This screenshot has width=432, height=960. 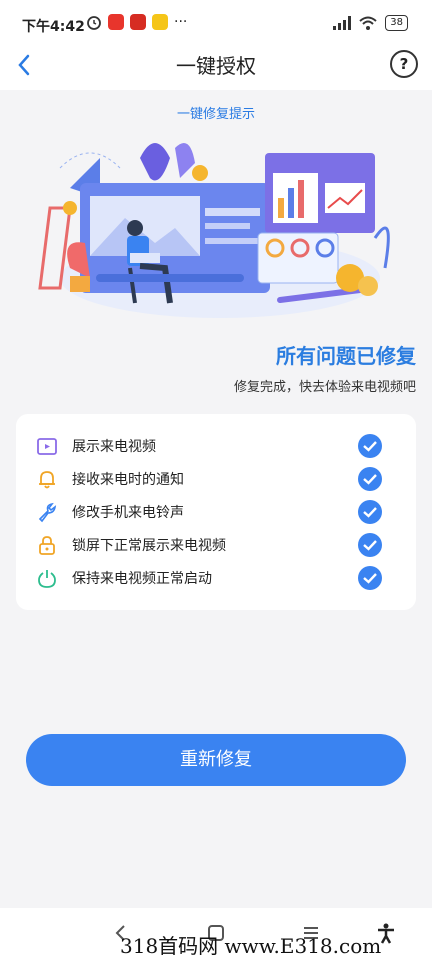 What do you see at coordinates (47, 512) in the screenshot?
I see `wrench-icon` at bounding box center [47, 512].